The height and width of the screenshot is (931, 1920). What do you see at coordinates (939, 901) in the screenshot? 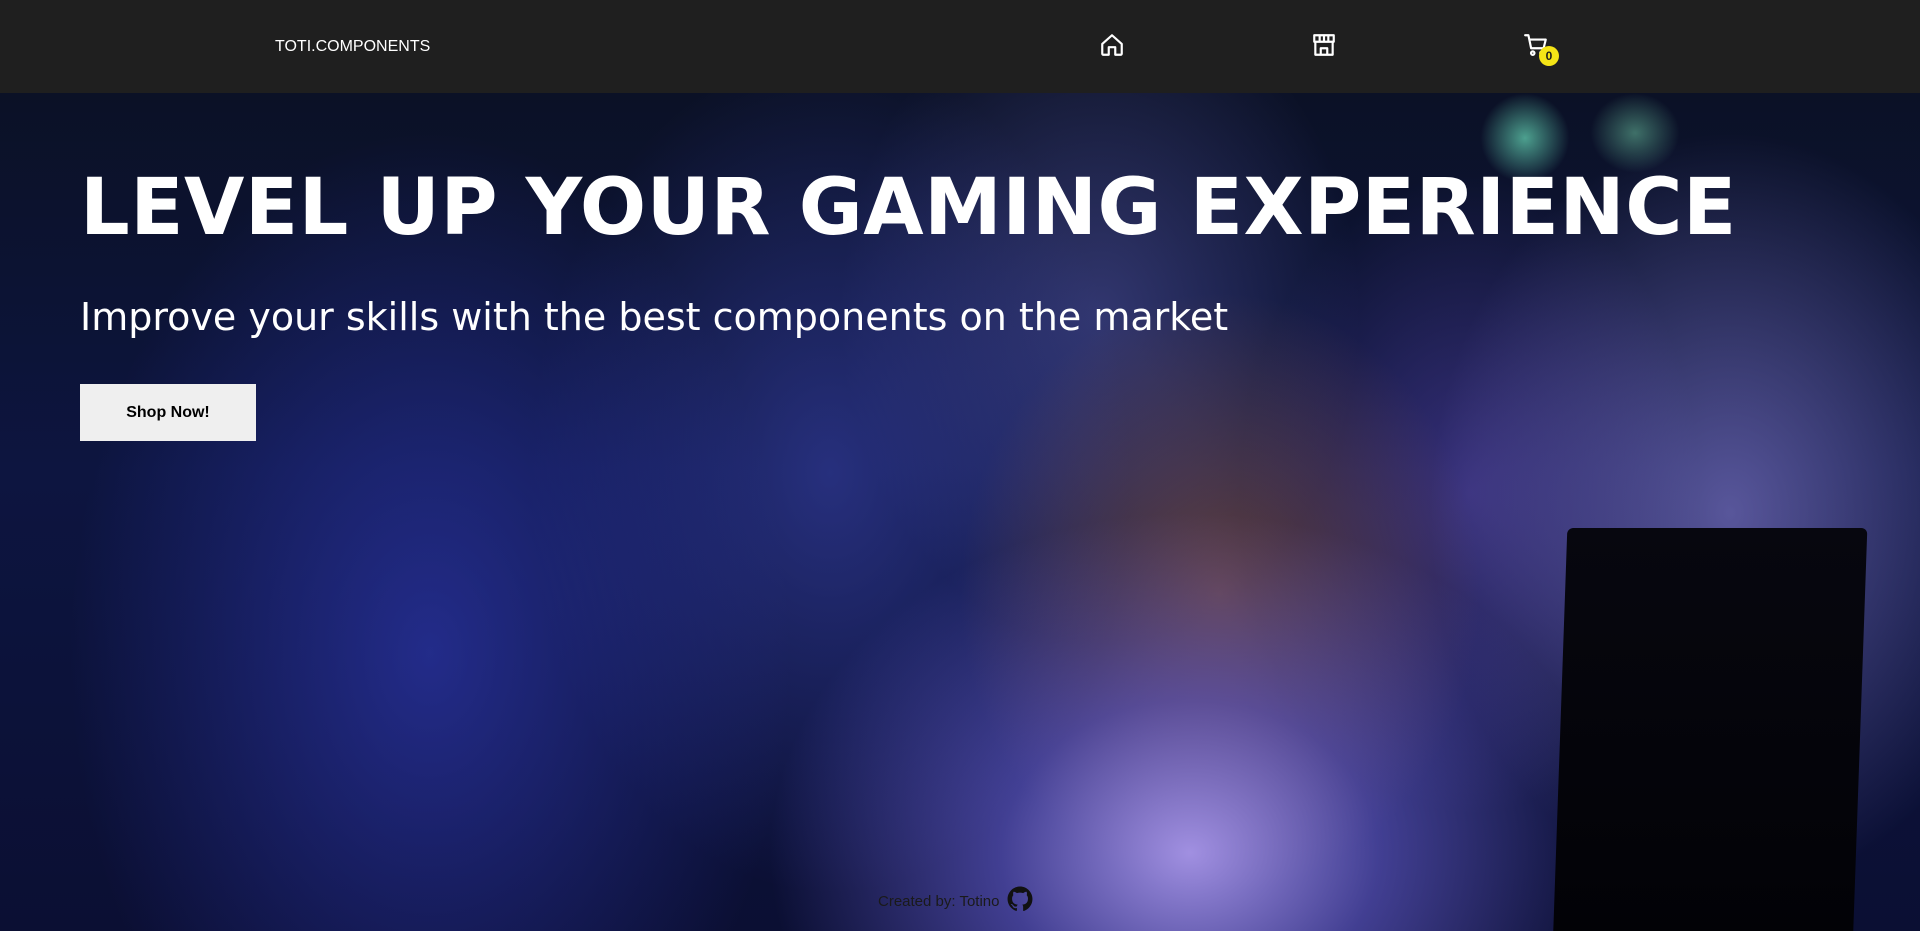
I see `footer-credit-text: Created by: Totino` at bounding box center [939, 901].